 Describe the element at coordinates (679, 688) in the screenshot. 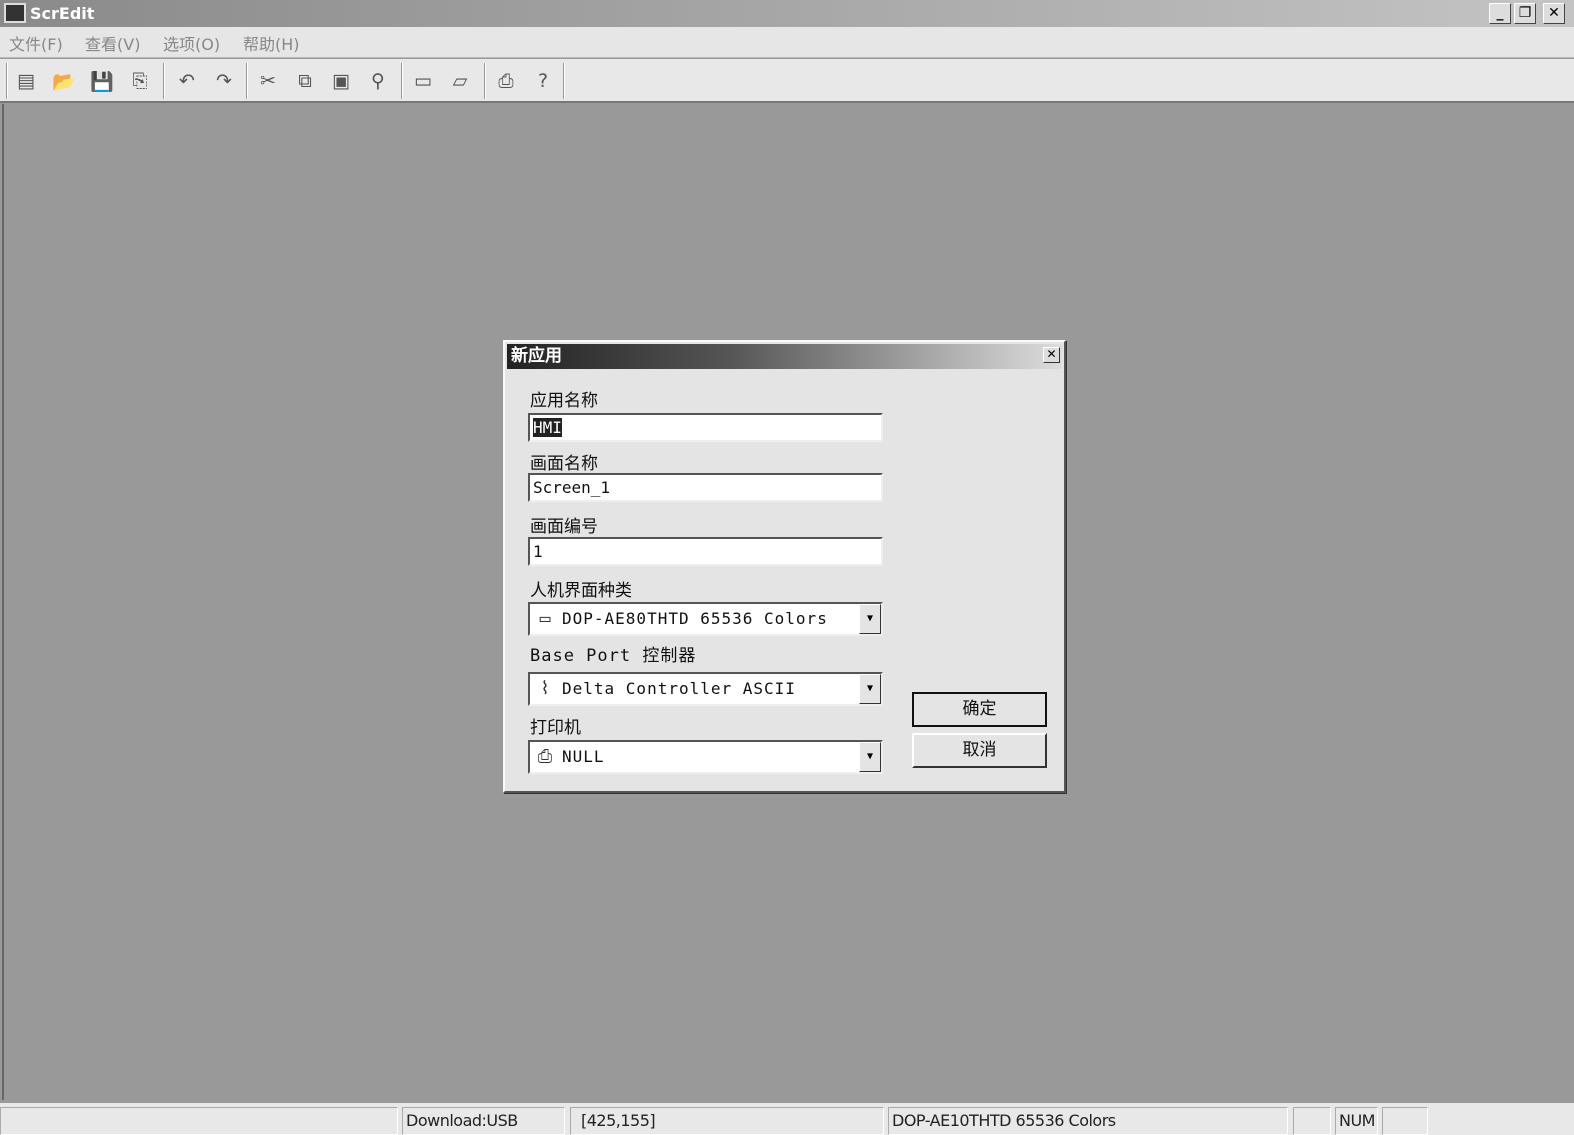

I see `controller-value: Delta Controller ASCII` at that location.